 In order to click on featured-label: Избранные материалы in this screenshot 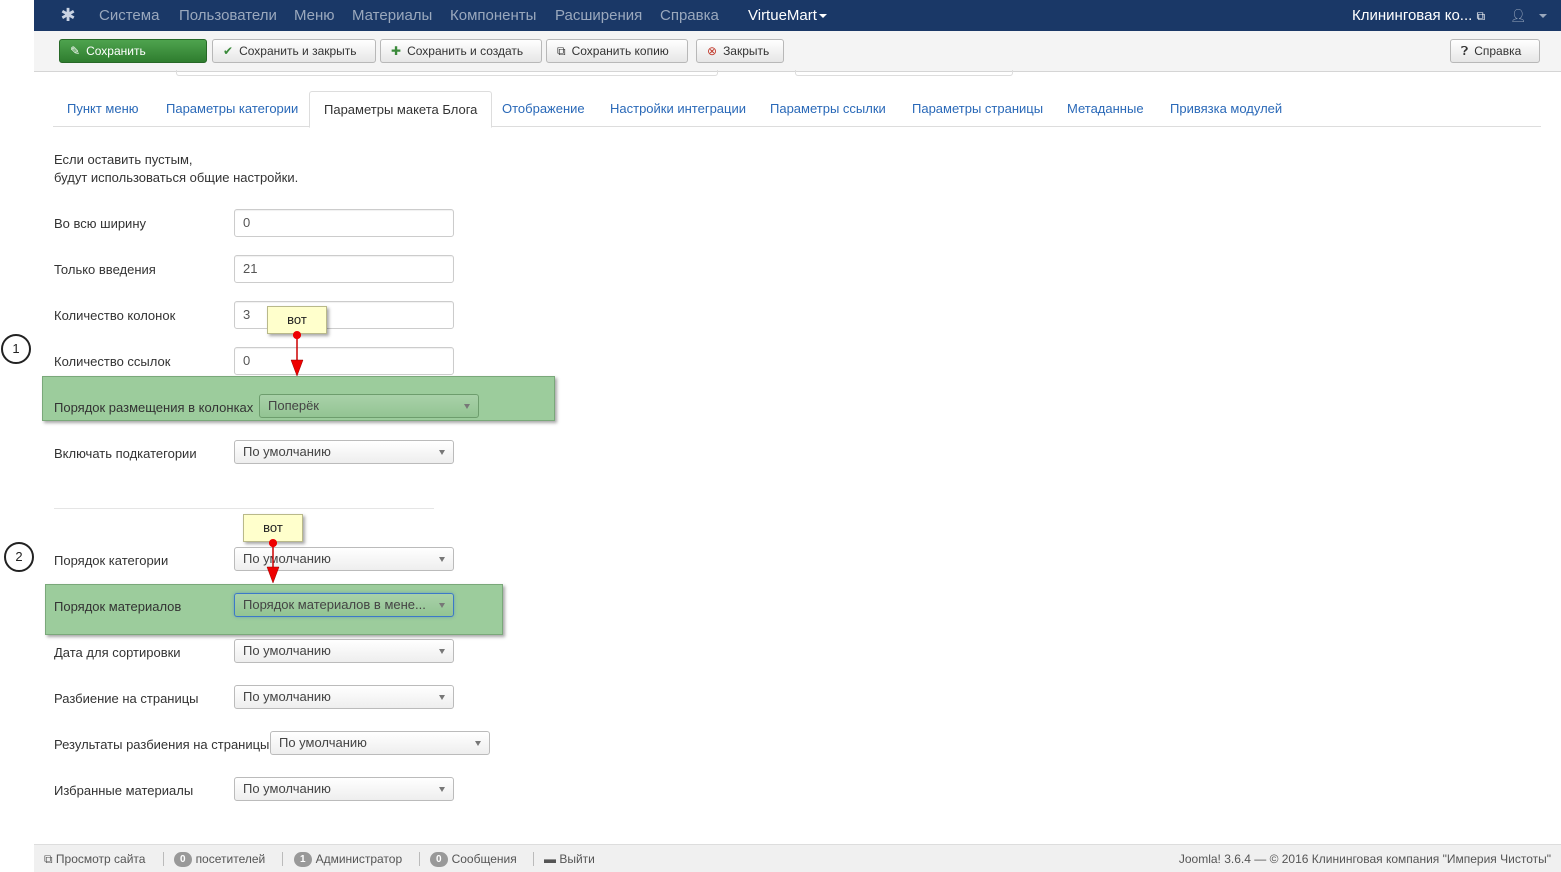, I will do `click(124, 790)`.